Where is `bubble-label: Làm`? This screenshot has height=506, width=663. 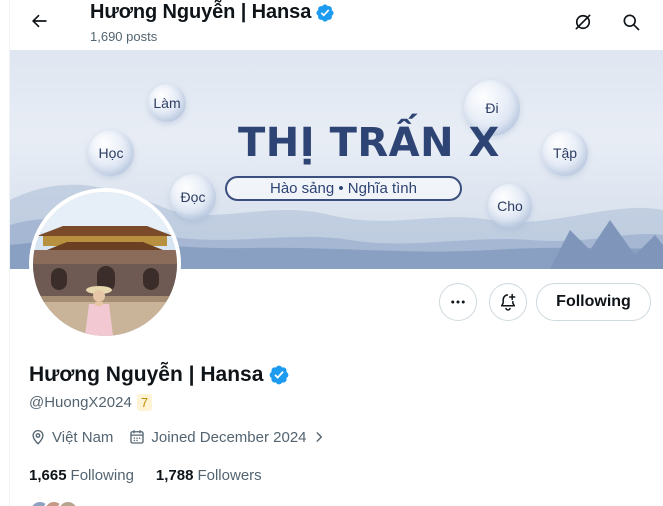
bubble-label: Làm is located at coordinates (167, 103).